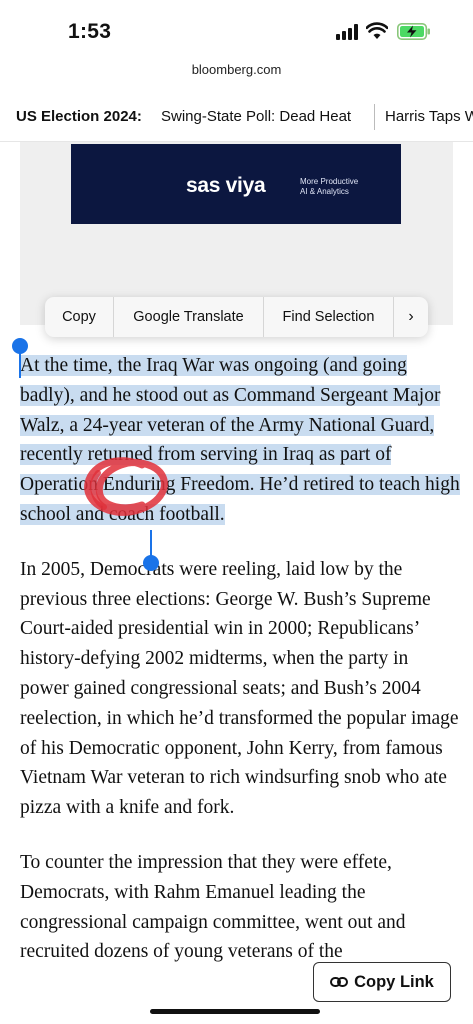  Describe the element at coordinates (429, 116) in the screenshot. I see `strip-link-harris-taps: Harris Taps W` at that location.